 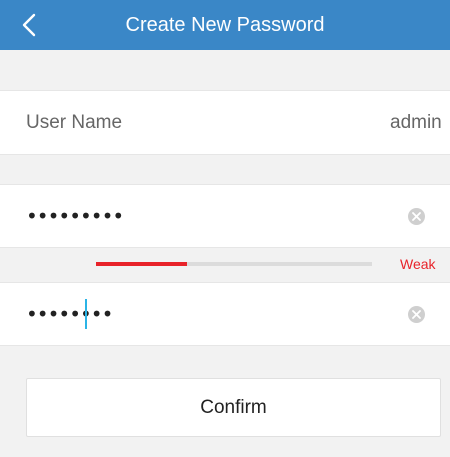 I want to click on confirm-password-row: ••••••••, so click(x=225, y=314).